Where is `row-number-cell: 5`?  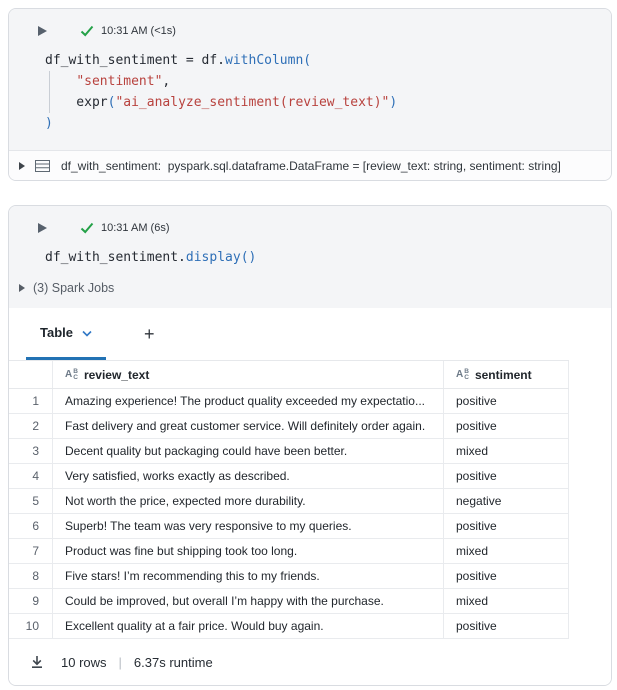
row-number-cell: 5 is located at coordinates (31, 501).